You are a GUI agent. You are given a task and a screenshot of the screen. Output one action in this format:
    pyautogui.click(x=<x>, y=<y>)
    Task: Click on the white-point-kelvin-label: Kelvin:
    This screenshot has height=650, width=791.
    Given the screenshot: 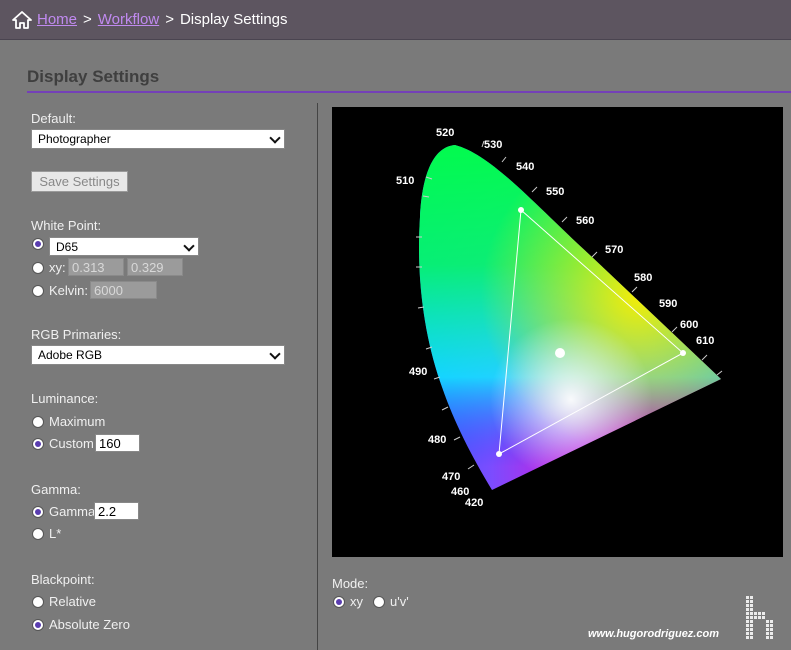 What is the action you would take?
    pyautogui.click(x=69, y=290)
    